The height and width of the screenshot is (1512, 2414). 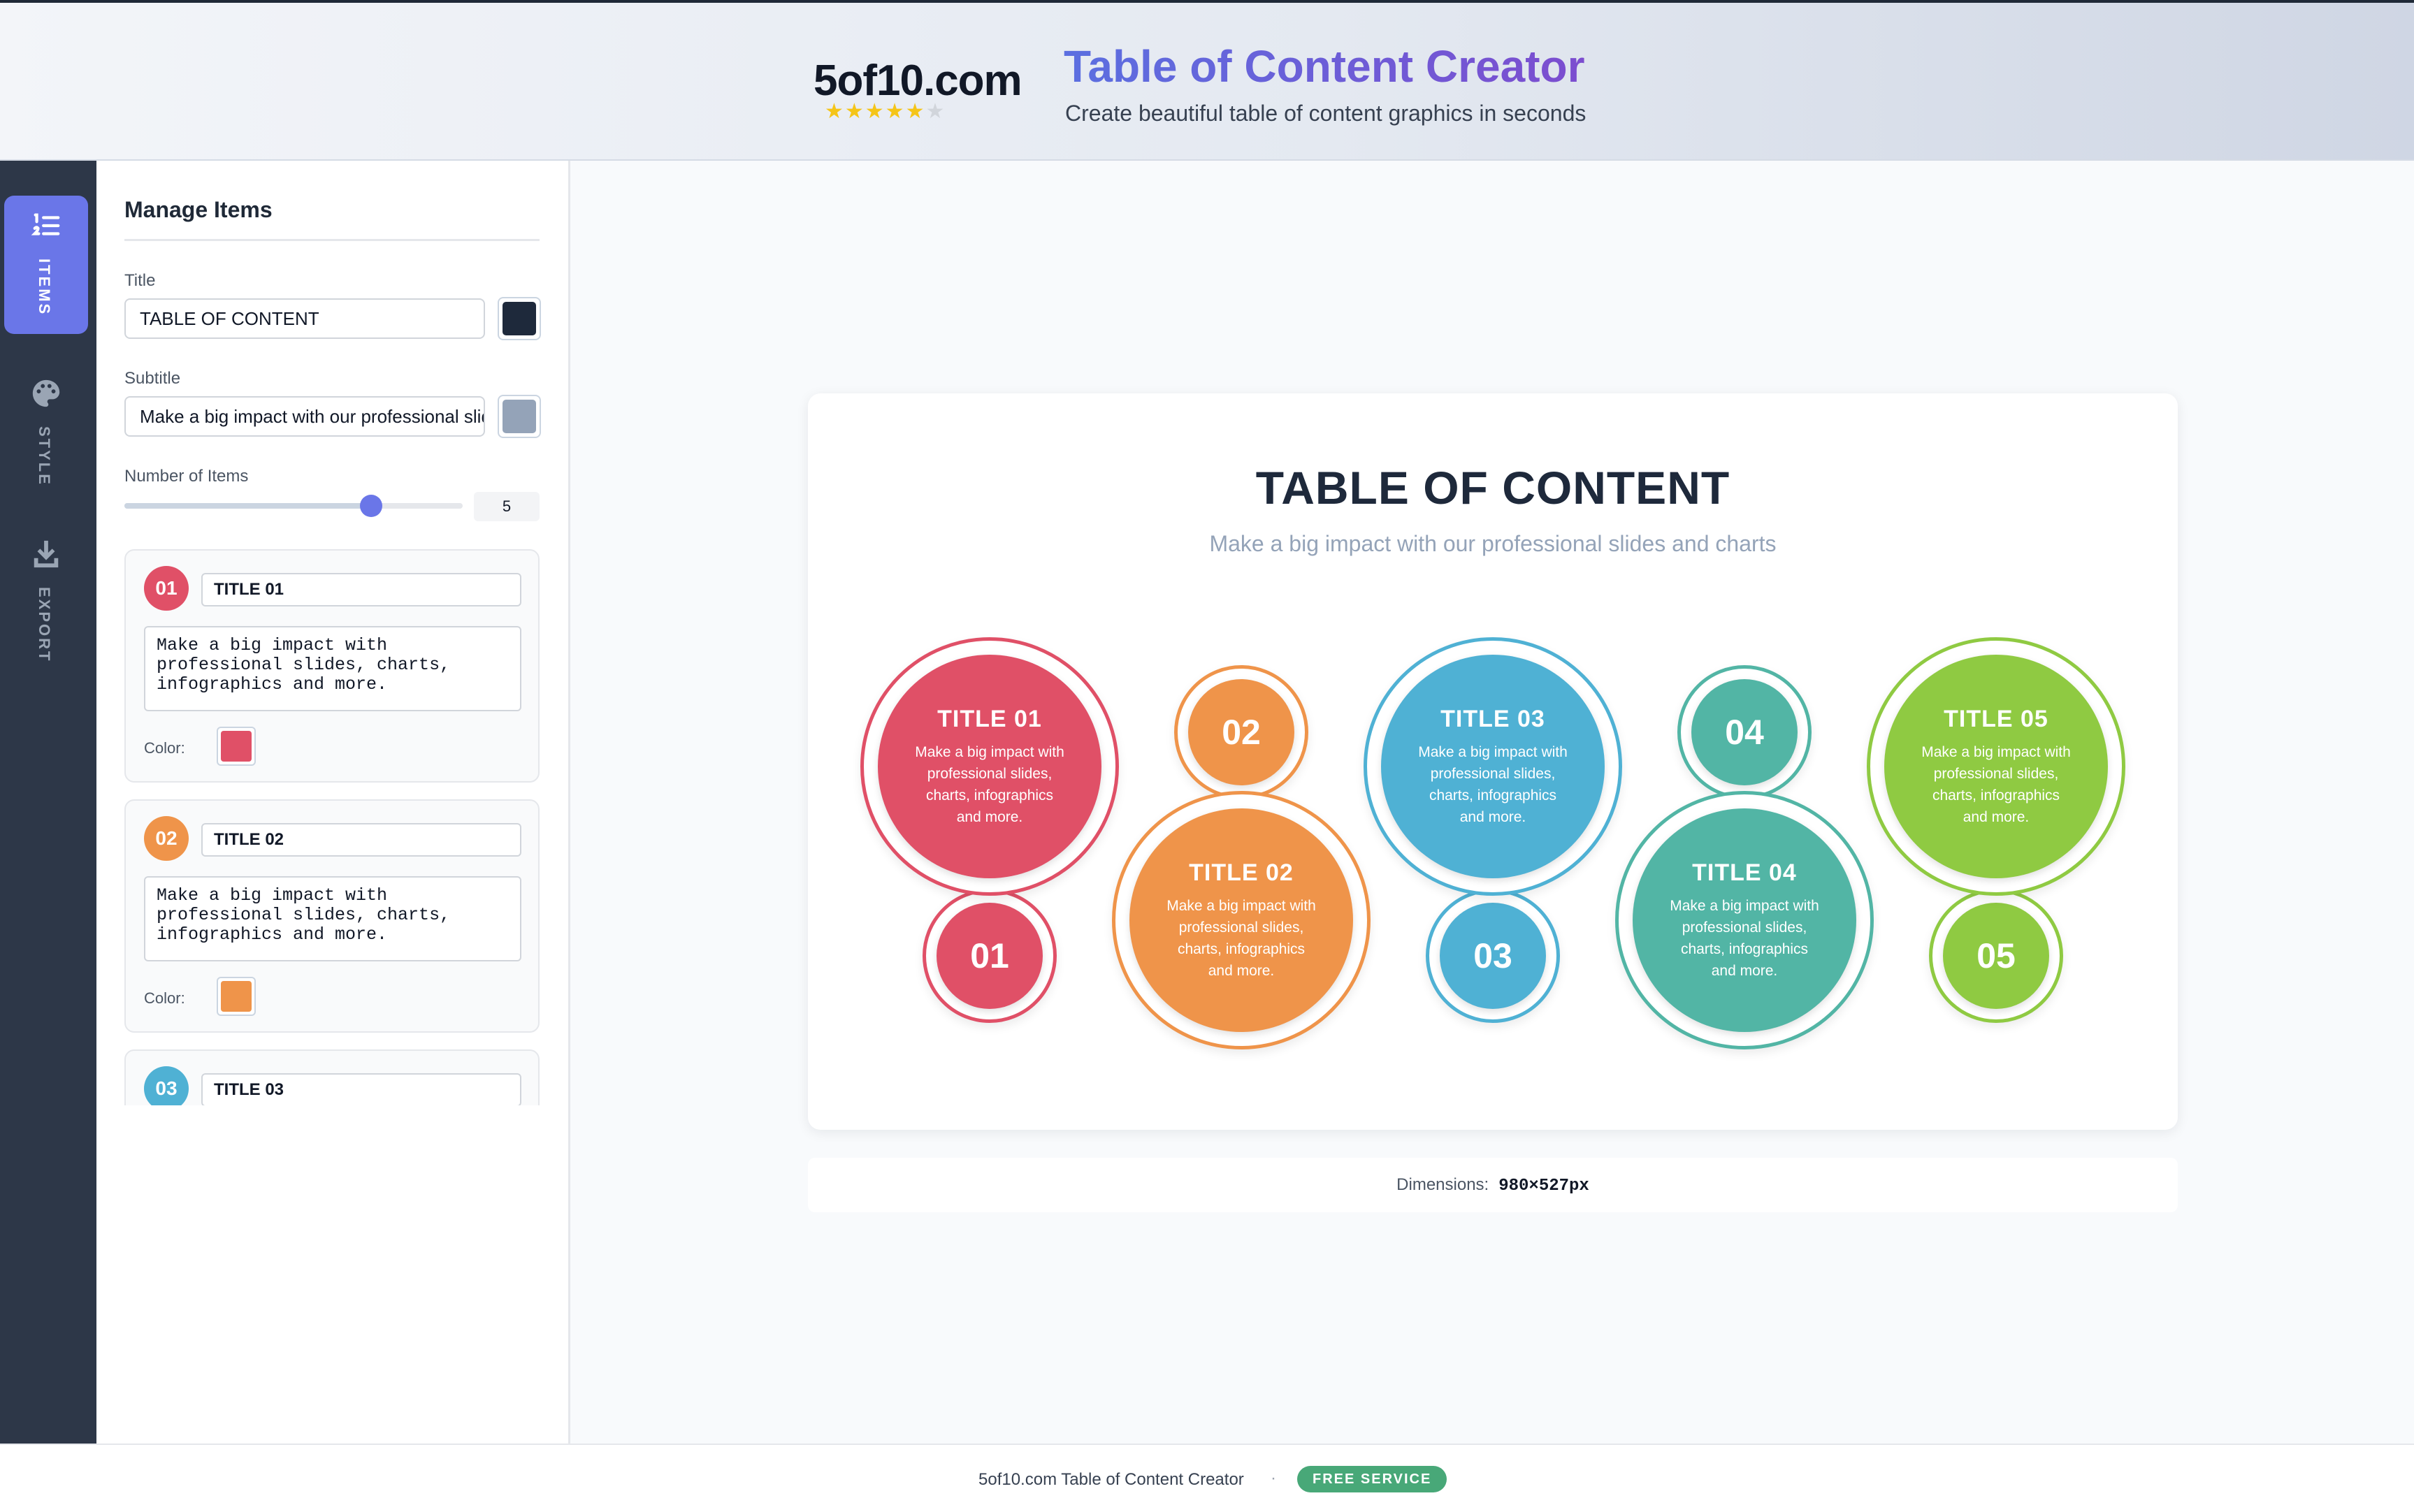 I want to click on panel-heading: Manage Items, so click(x=198, y=209).